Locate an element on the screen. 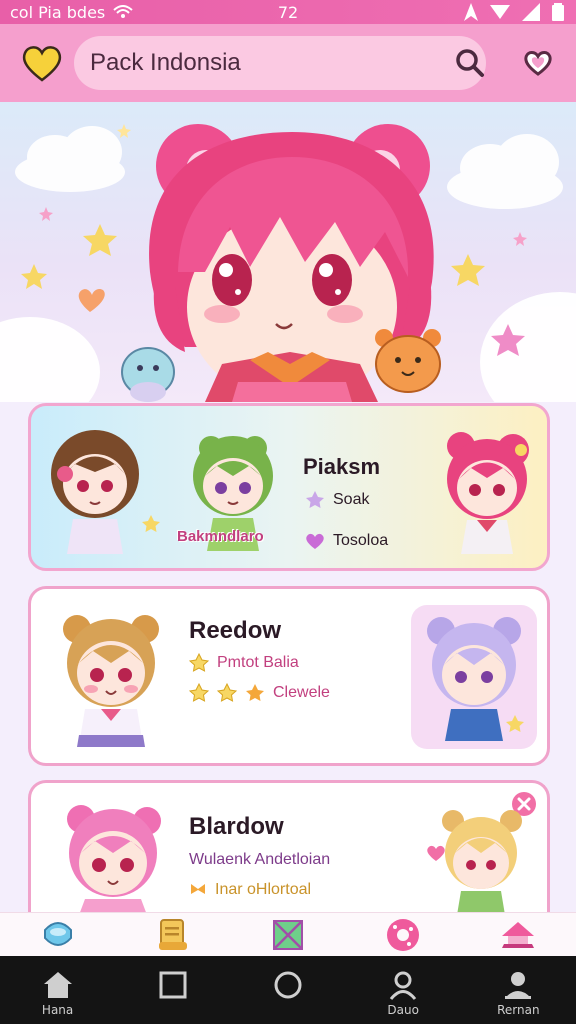 This screenshot has height=1024, width=576. badge-label: Bakmndlaro is located at coordinates (220, 536).